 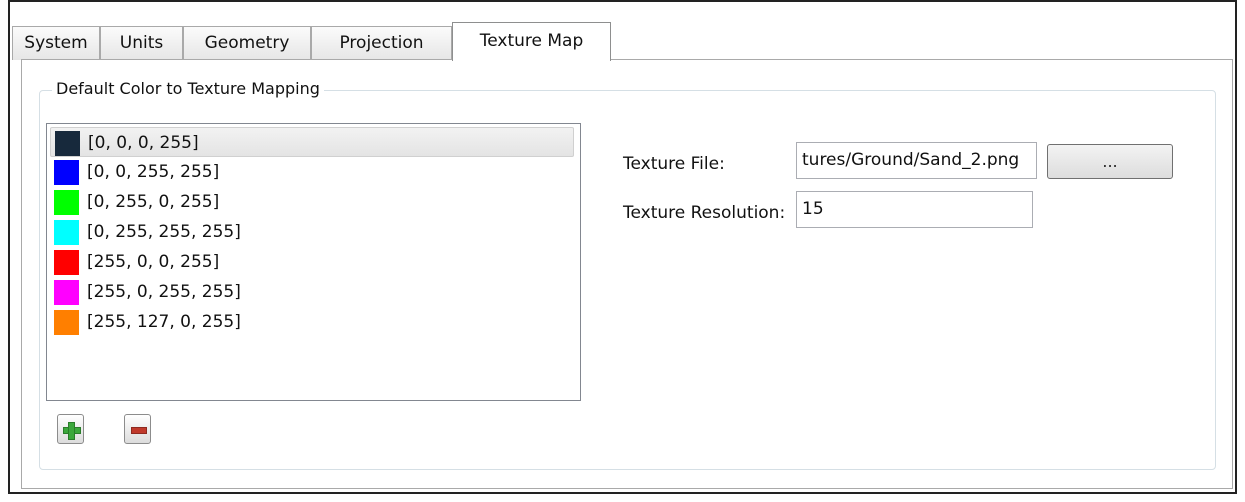 I want to click on color-label: [0, 255, 255, 255], so click(x=164, y=232).